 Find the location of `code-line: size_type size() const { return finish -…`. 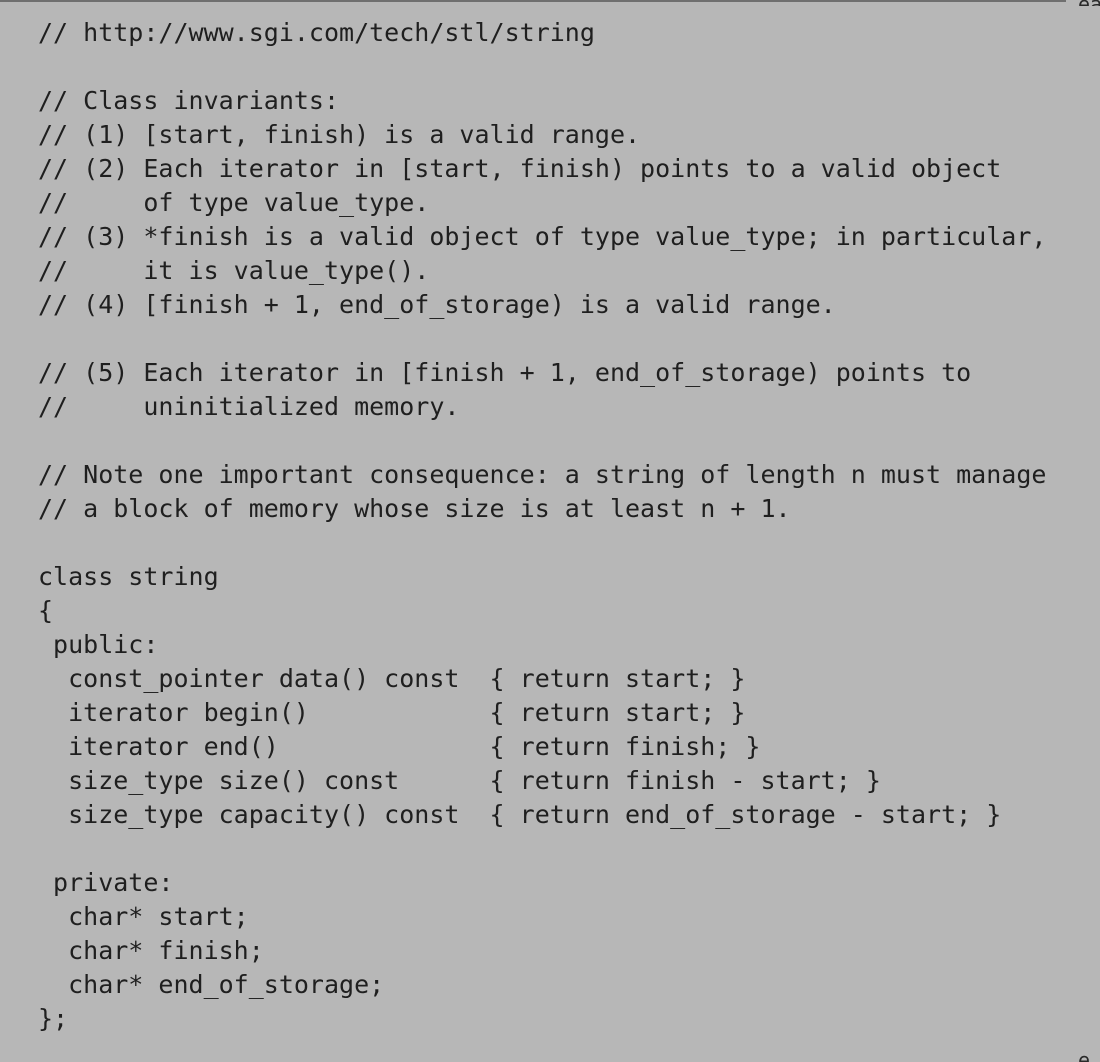

code-line: size_type size() const { return finish -… is located at coordinates (459, 780).